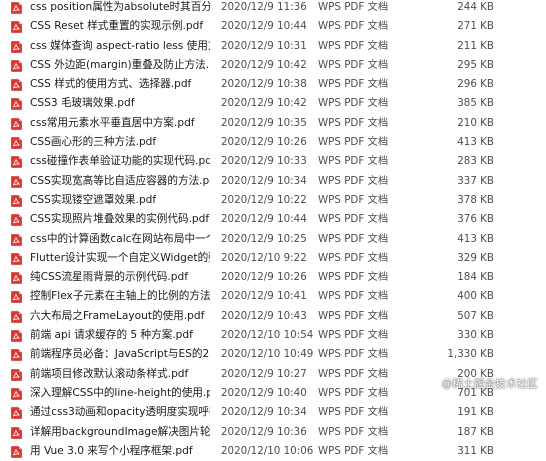 Image resolution: width=546 pixels, height=461 pixels. What do you see at coordinates (264, 7) in the screenshot?
I see `file-modified-date: 2020/12/9 11:36` at bounding box center [264, 7].